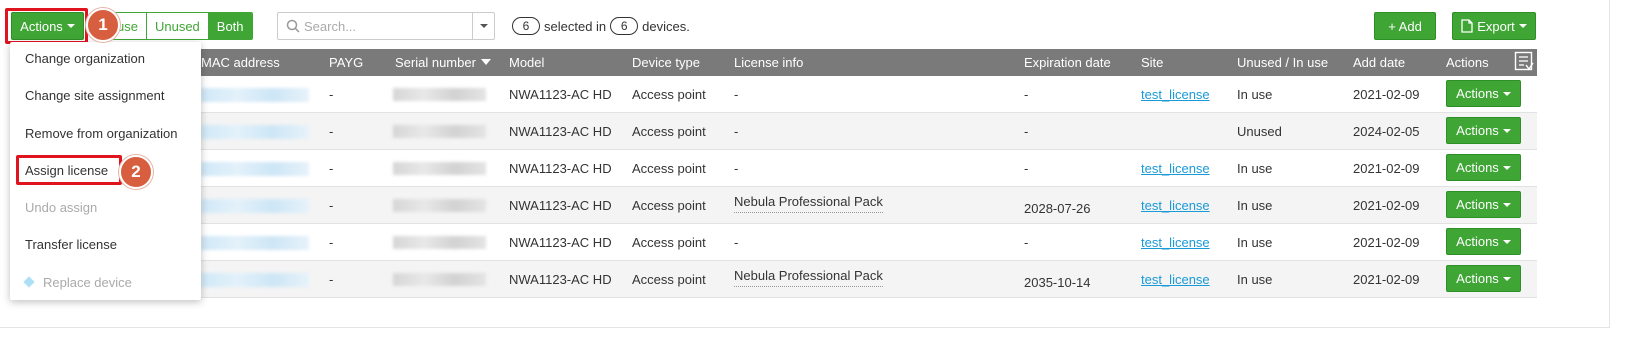  What do you see at coordinates (624, 26) in the screenshot?
I see `device-count-pill: 6` at bounding box center [624, 26].